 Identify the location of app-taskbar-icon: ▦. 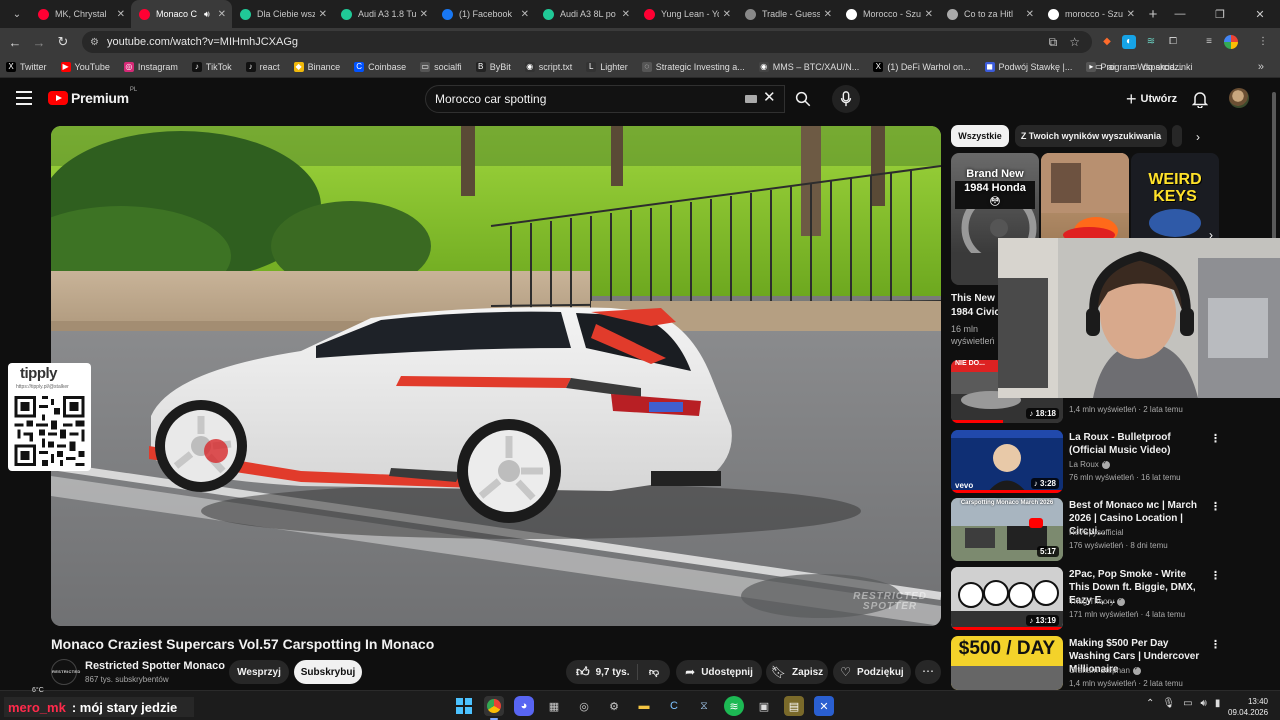
(554, 706).